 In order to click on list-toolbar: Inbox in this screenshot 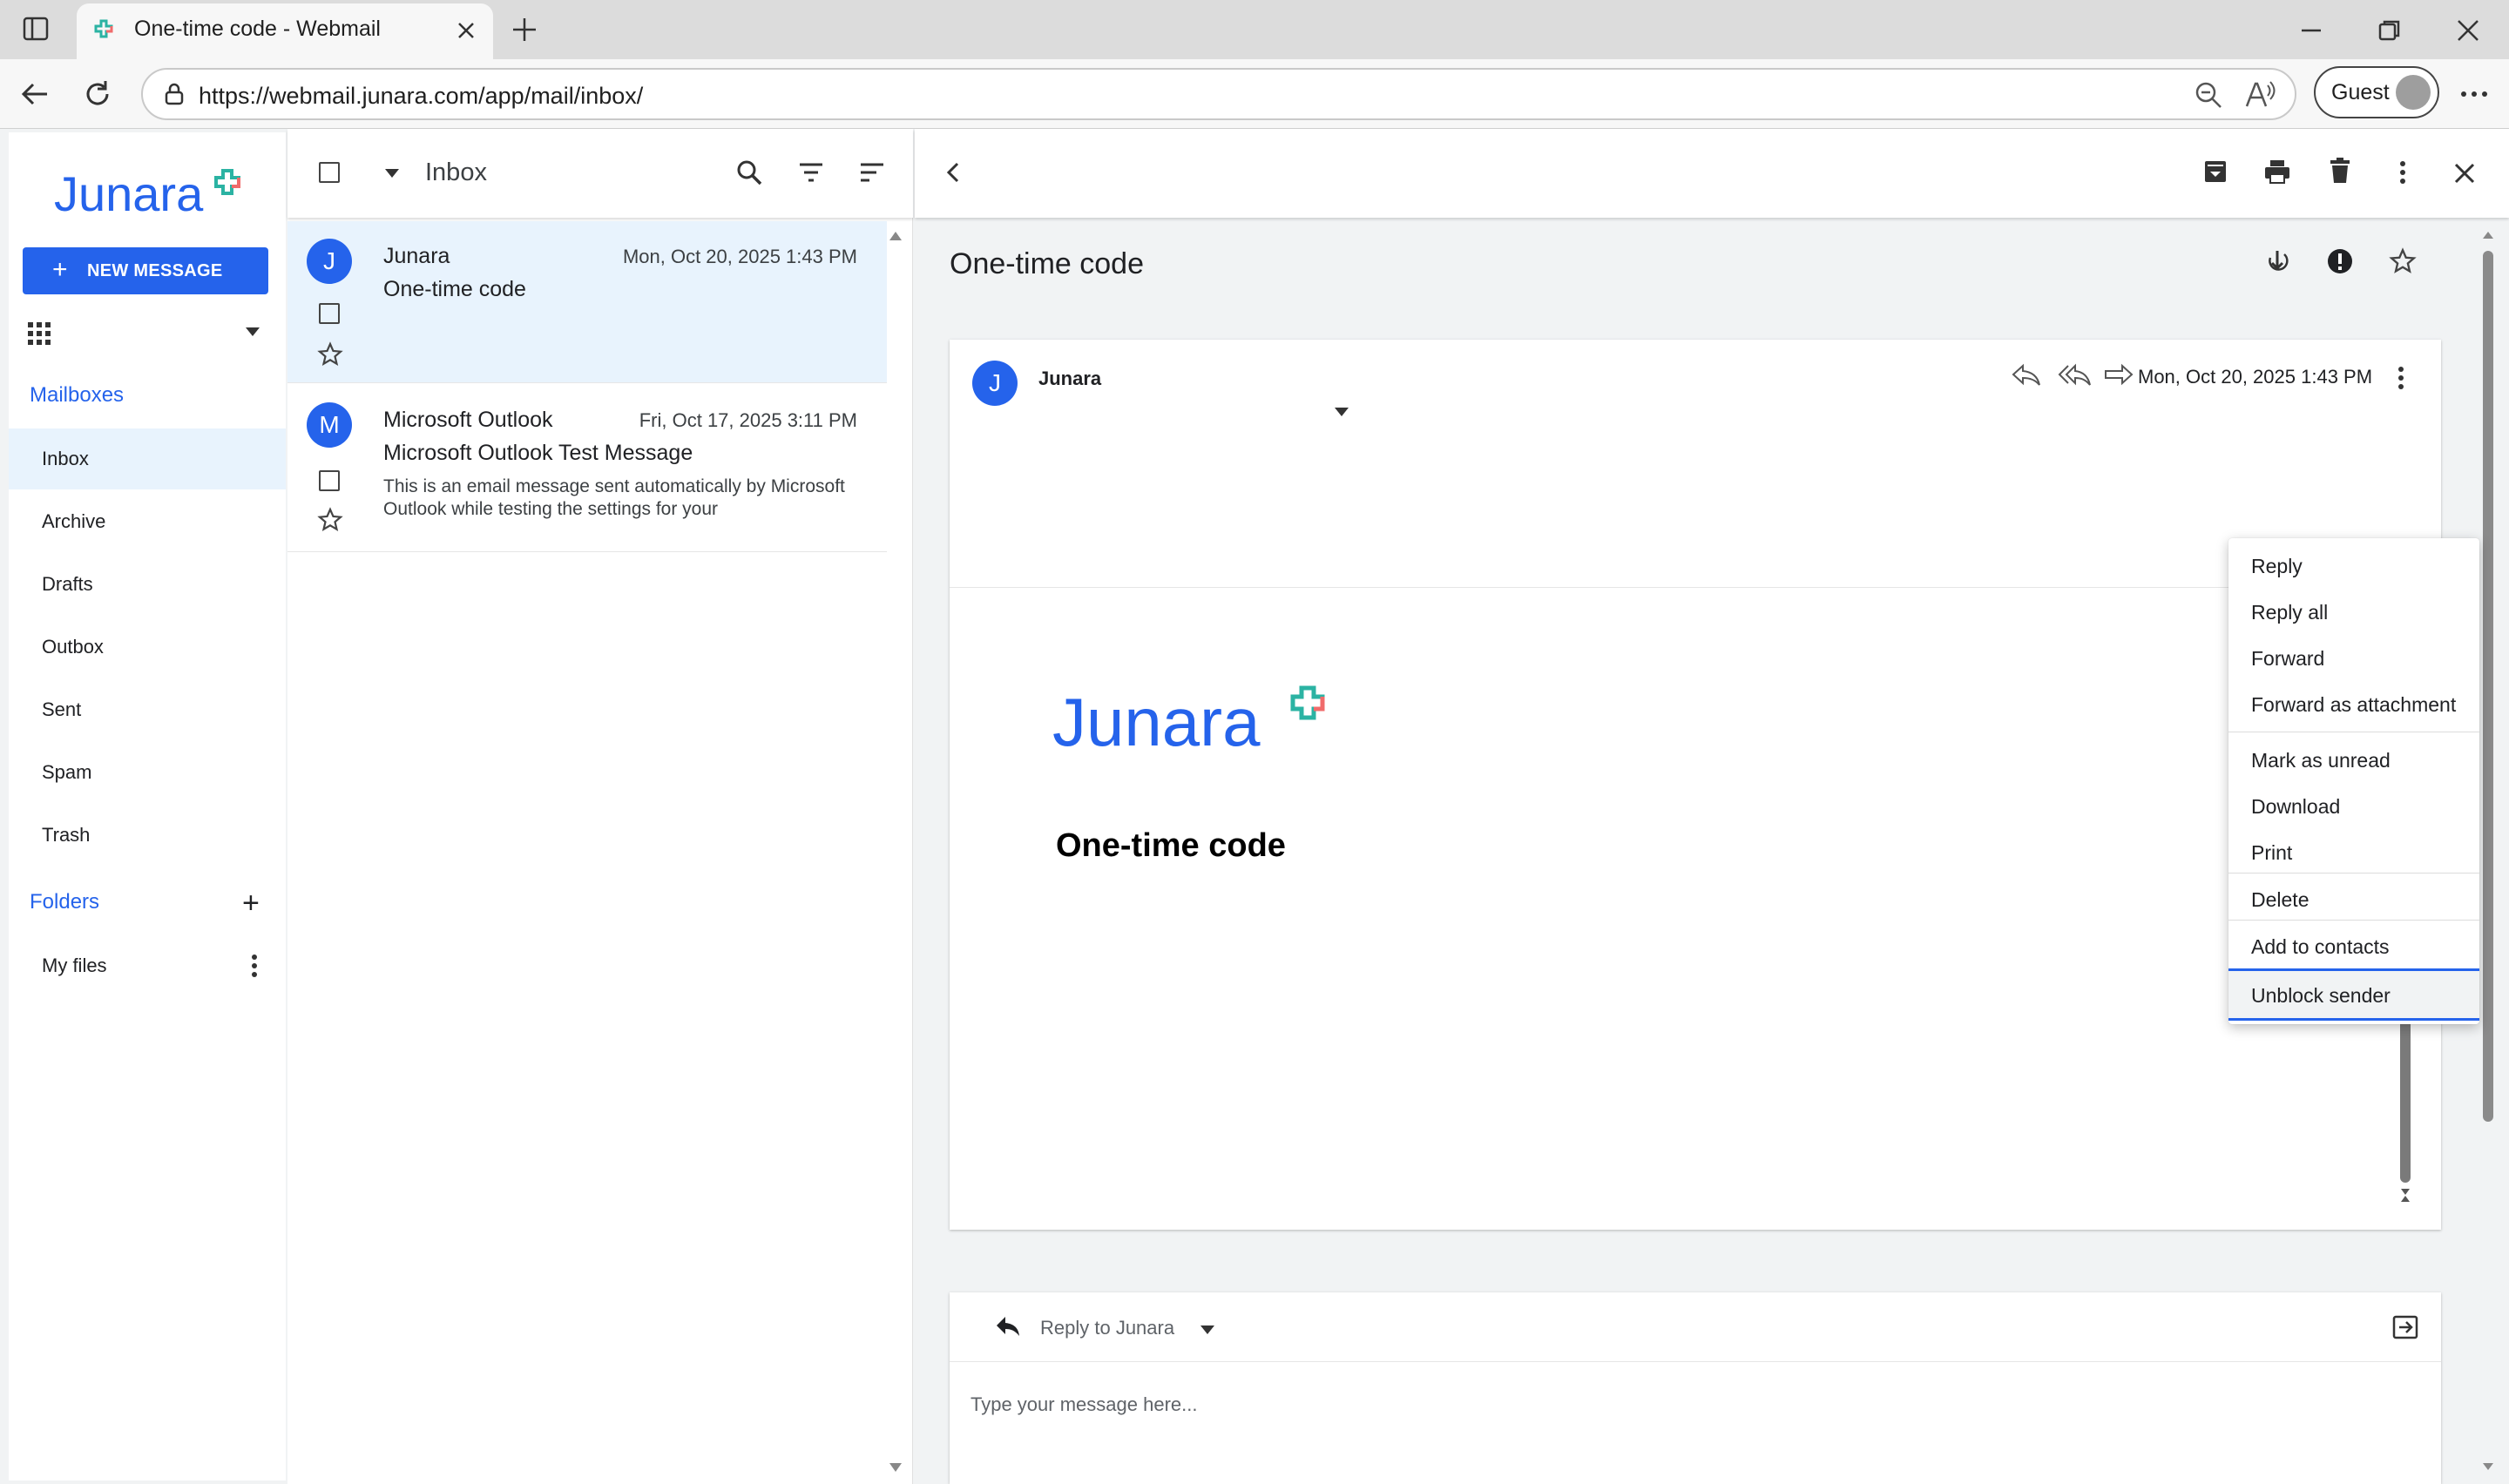, I will do `click(600, 173)`.